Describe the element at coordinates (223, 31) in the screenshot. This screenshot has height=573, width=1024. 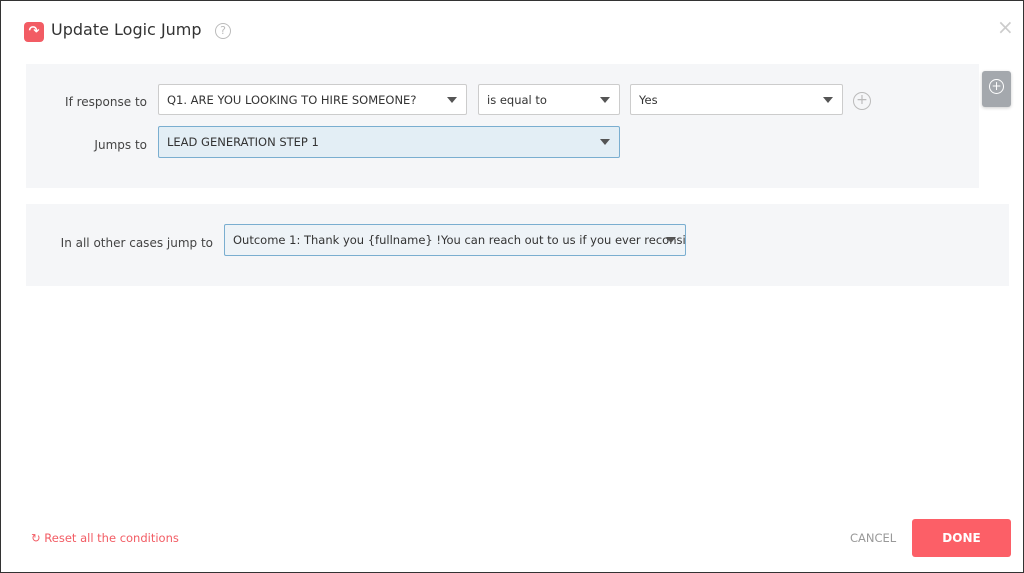
I see `help-icon: ?` at that location.